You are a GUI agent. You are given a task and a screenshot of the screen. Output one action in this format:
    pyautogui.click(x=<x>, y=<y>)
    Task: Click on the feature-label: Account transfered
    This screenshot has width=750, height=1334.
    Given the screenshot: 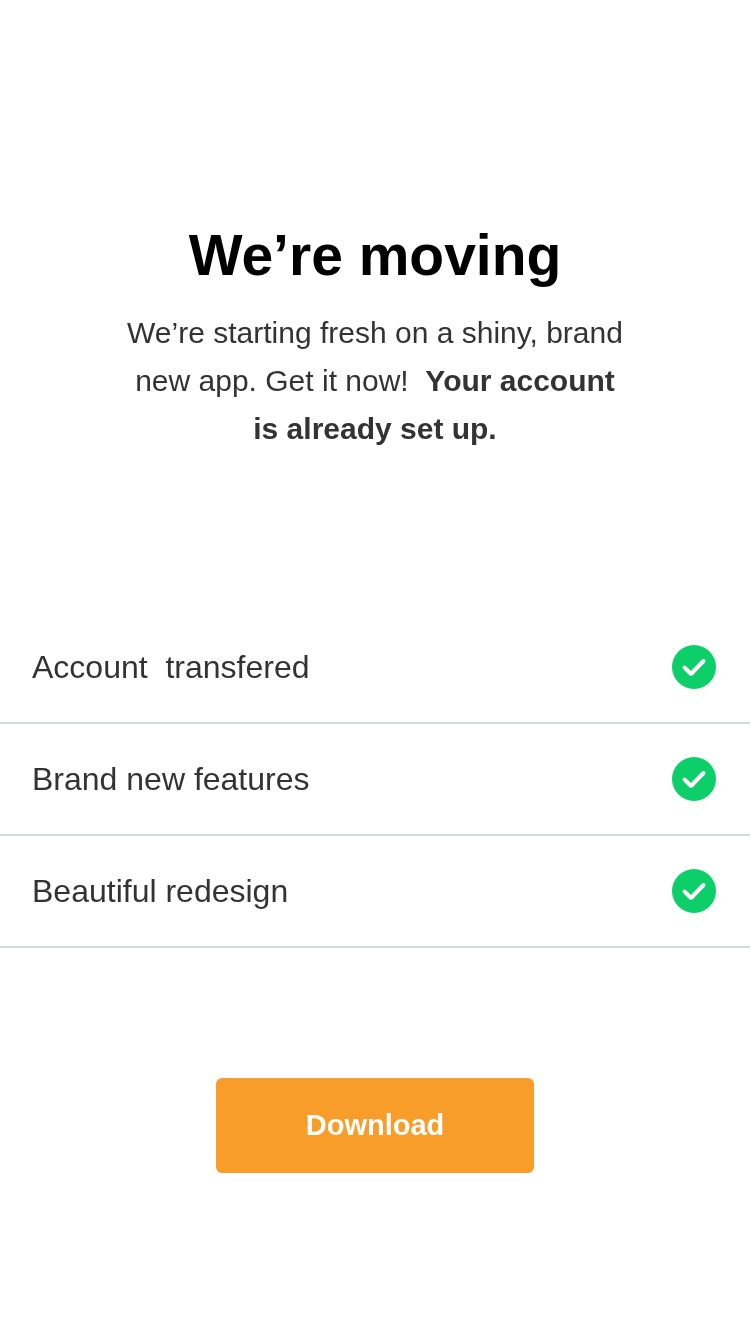 What is the action you would take?
    pyautogui.click(x=171, y=667)
    